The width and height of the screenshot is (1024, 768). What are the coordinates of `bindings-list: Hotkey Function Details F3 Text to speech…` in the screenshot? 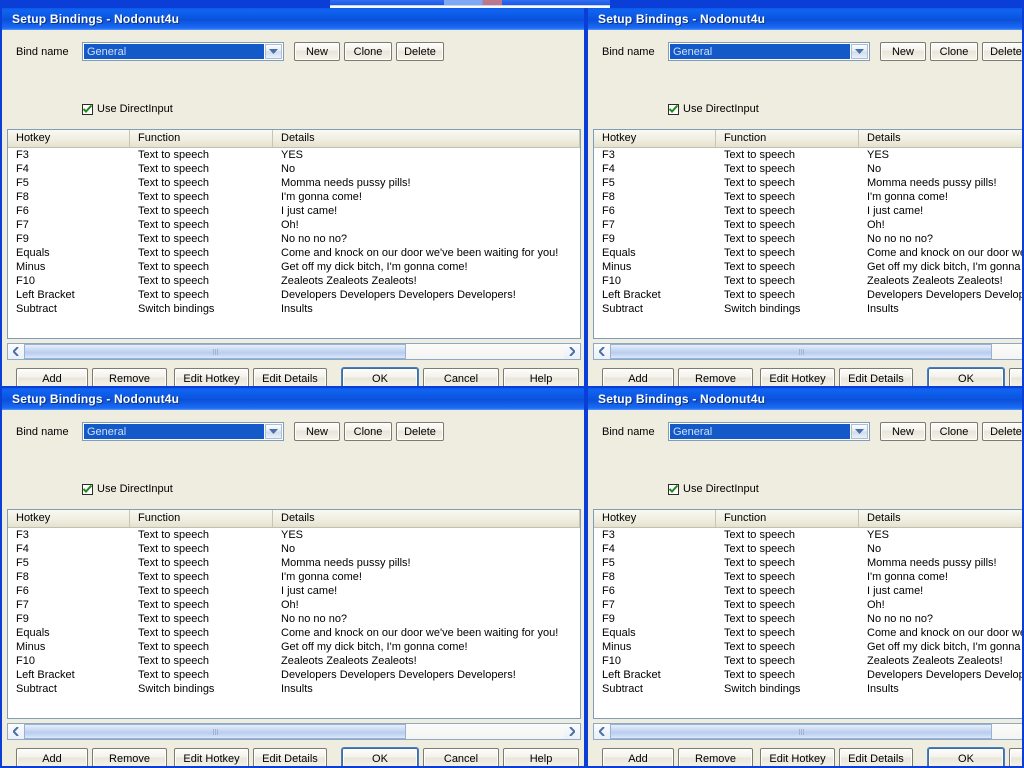 It's located at (807, 614).